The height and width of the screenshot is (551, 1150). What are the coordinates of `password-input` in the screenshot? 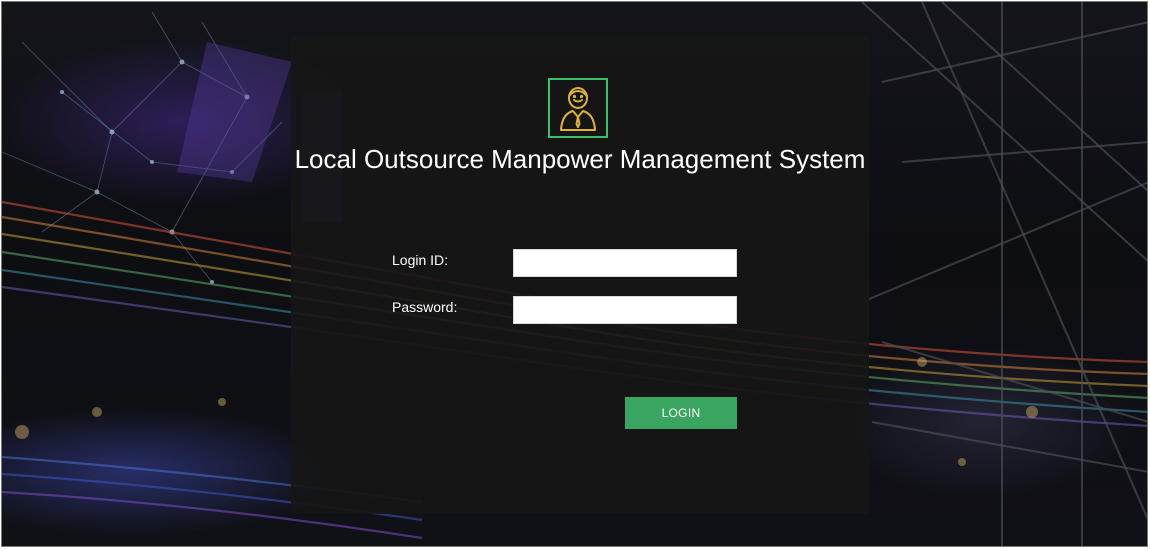 It's located at (625, 310).